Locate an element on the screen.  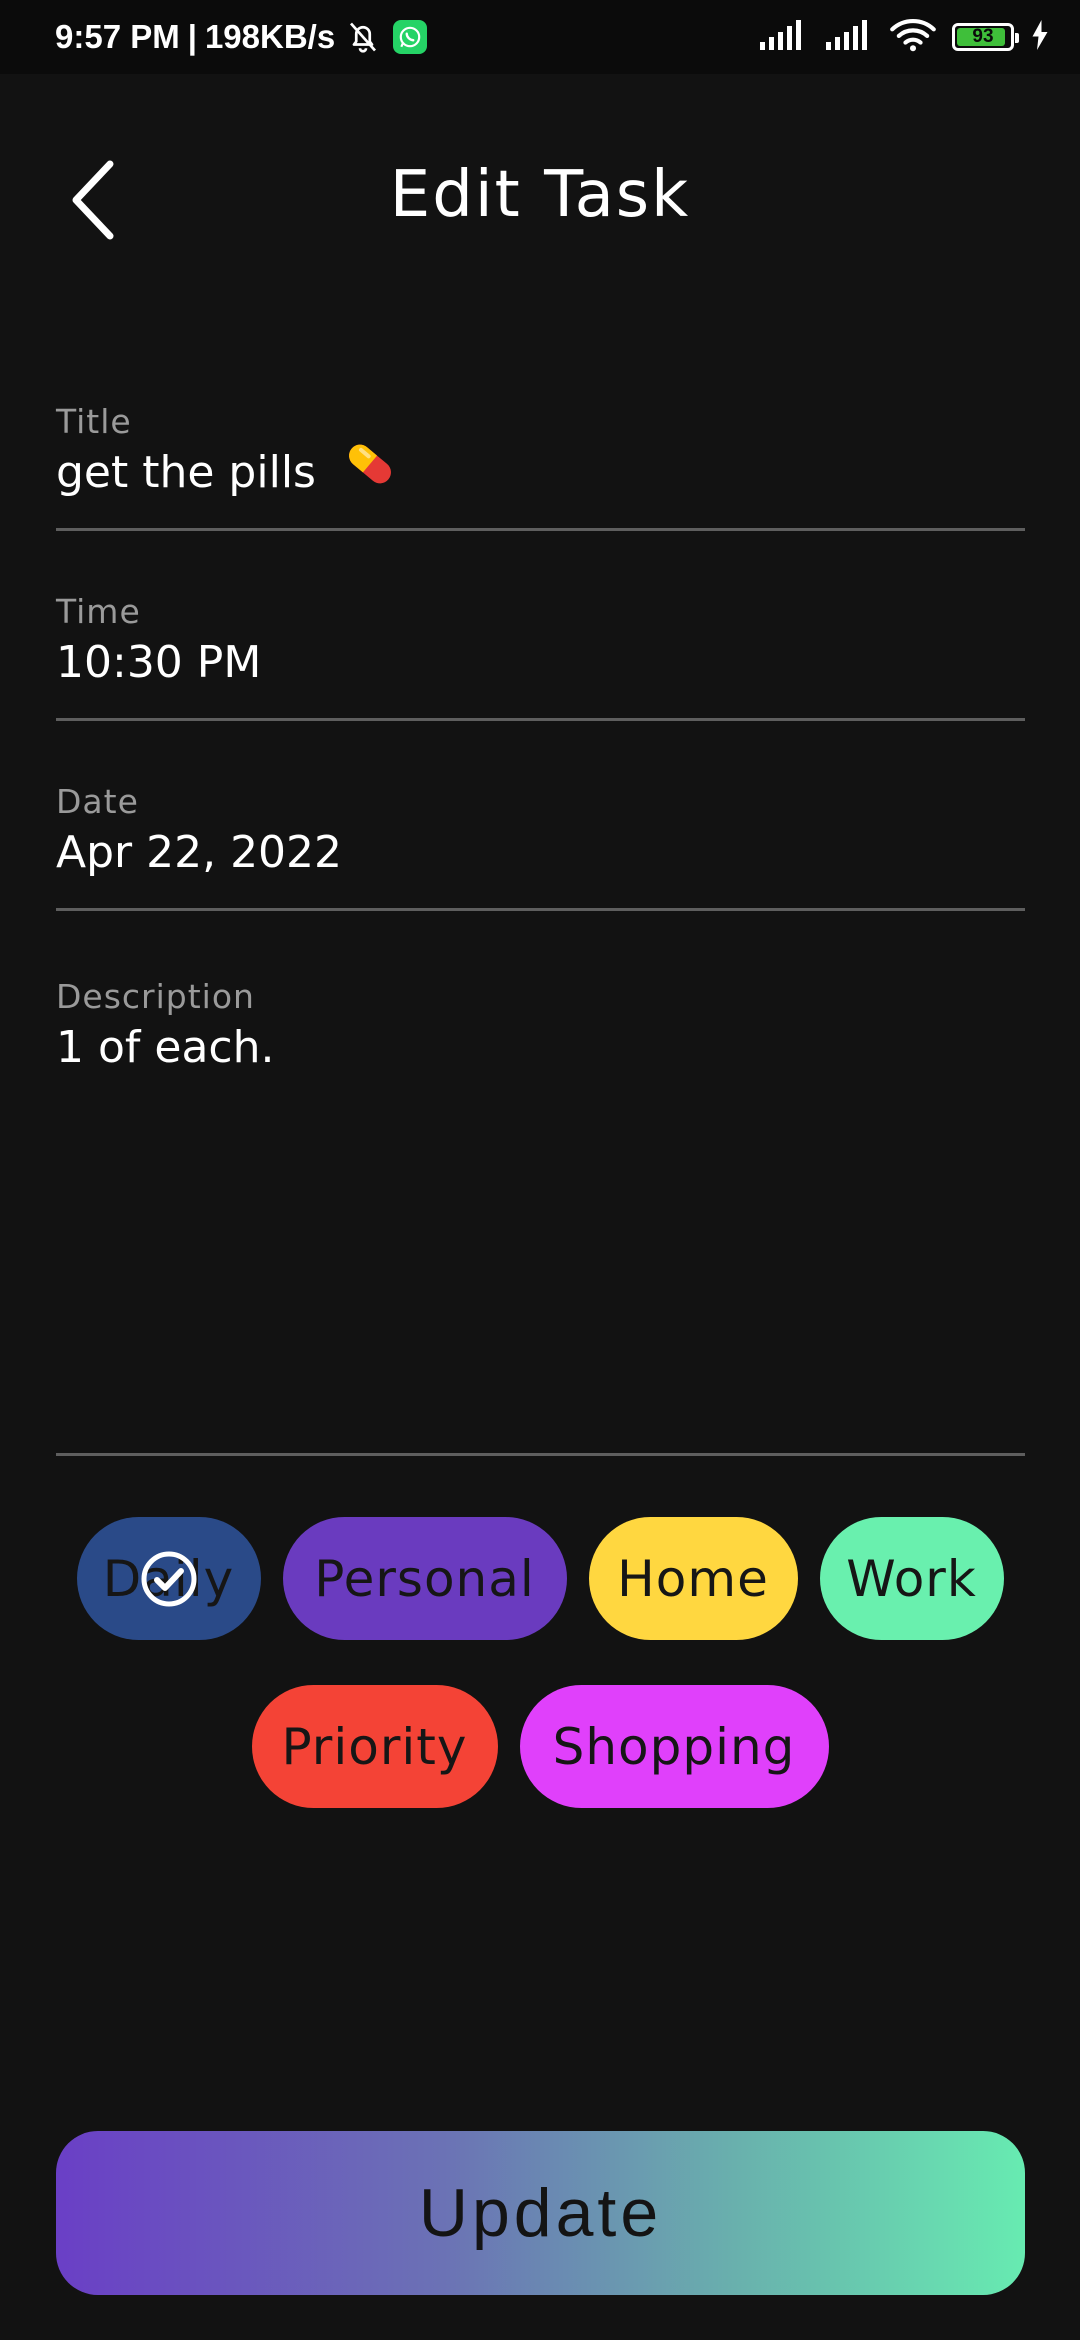
chip-home: Home is located at coordinates (693, 1578).